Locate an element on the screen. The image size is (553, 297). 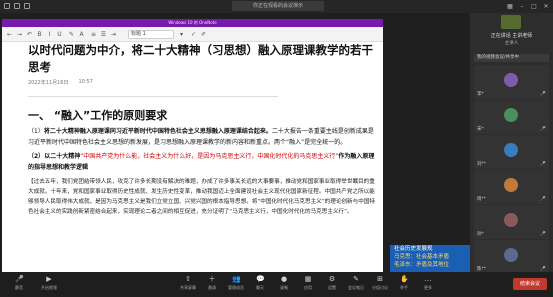
toolbar-label: 管理成员 is located at coordinates (236, 287).